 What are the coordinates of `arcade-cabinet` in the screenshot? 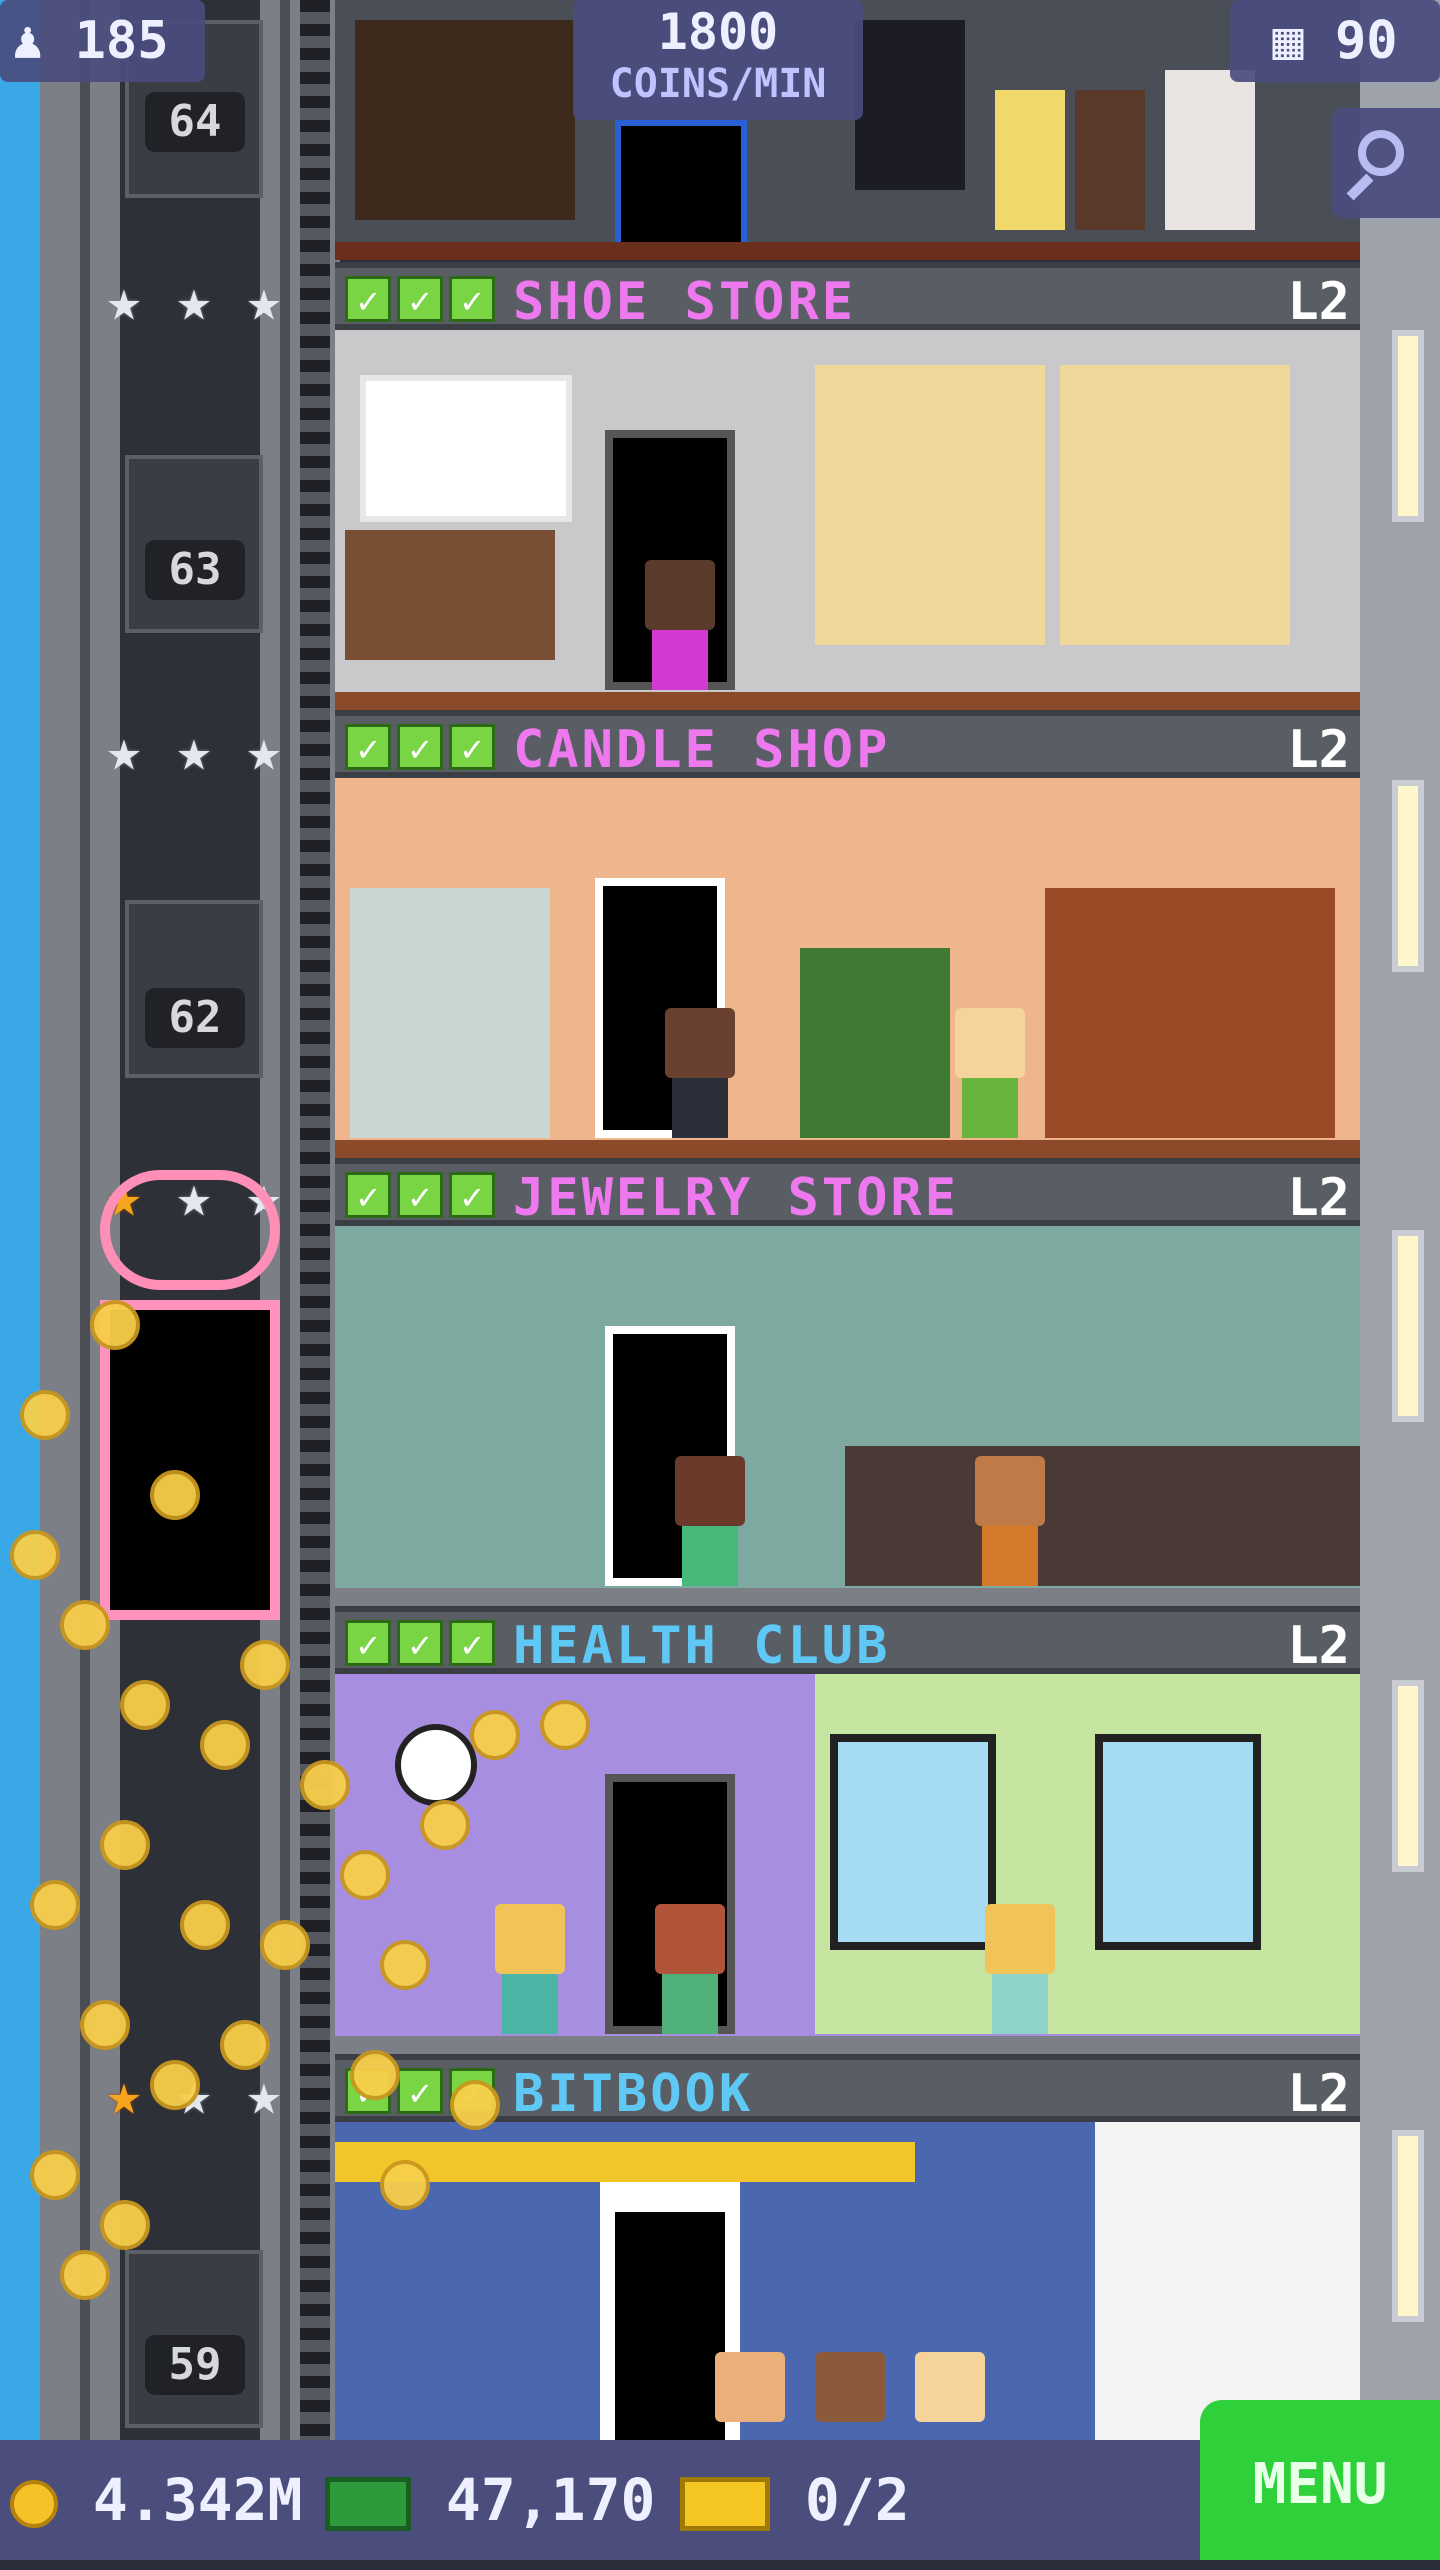 It's located at (910, 105).